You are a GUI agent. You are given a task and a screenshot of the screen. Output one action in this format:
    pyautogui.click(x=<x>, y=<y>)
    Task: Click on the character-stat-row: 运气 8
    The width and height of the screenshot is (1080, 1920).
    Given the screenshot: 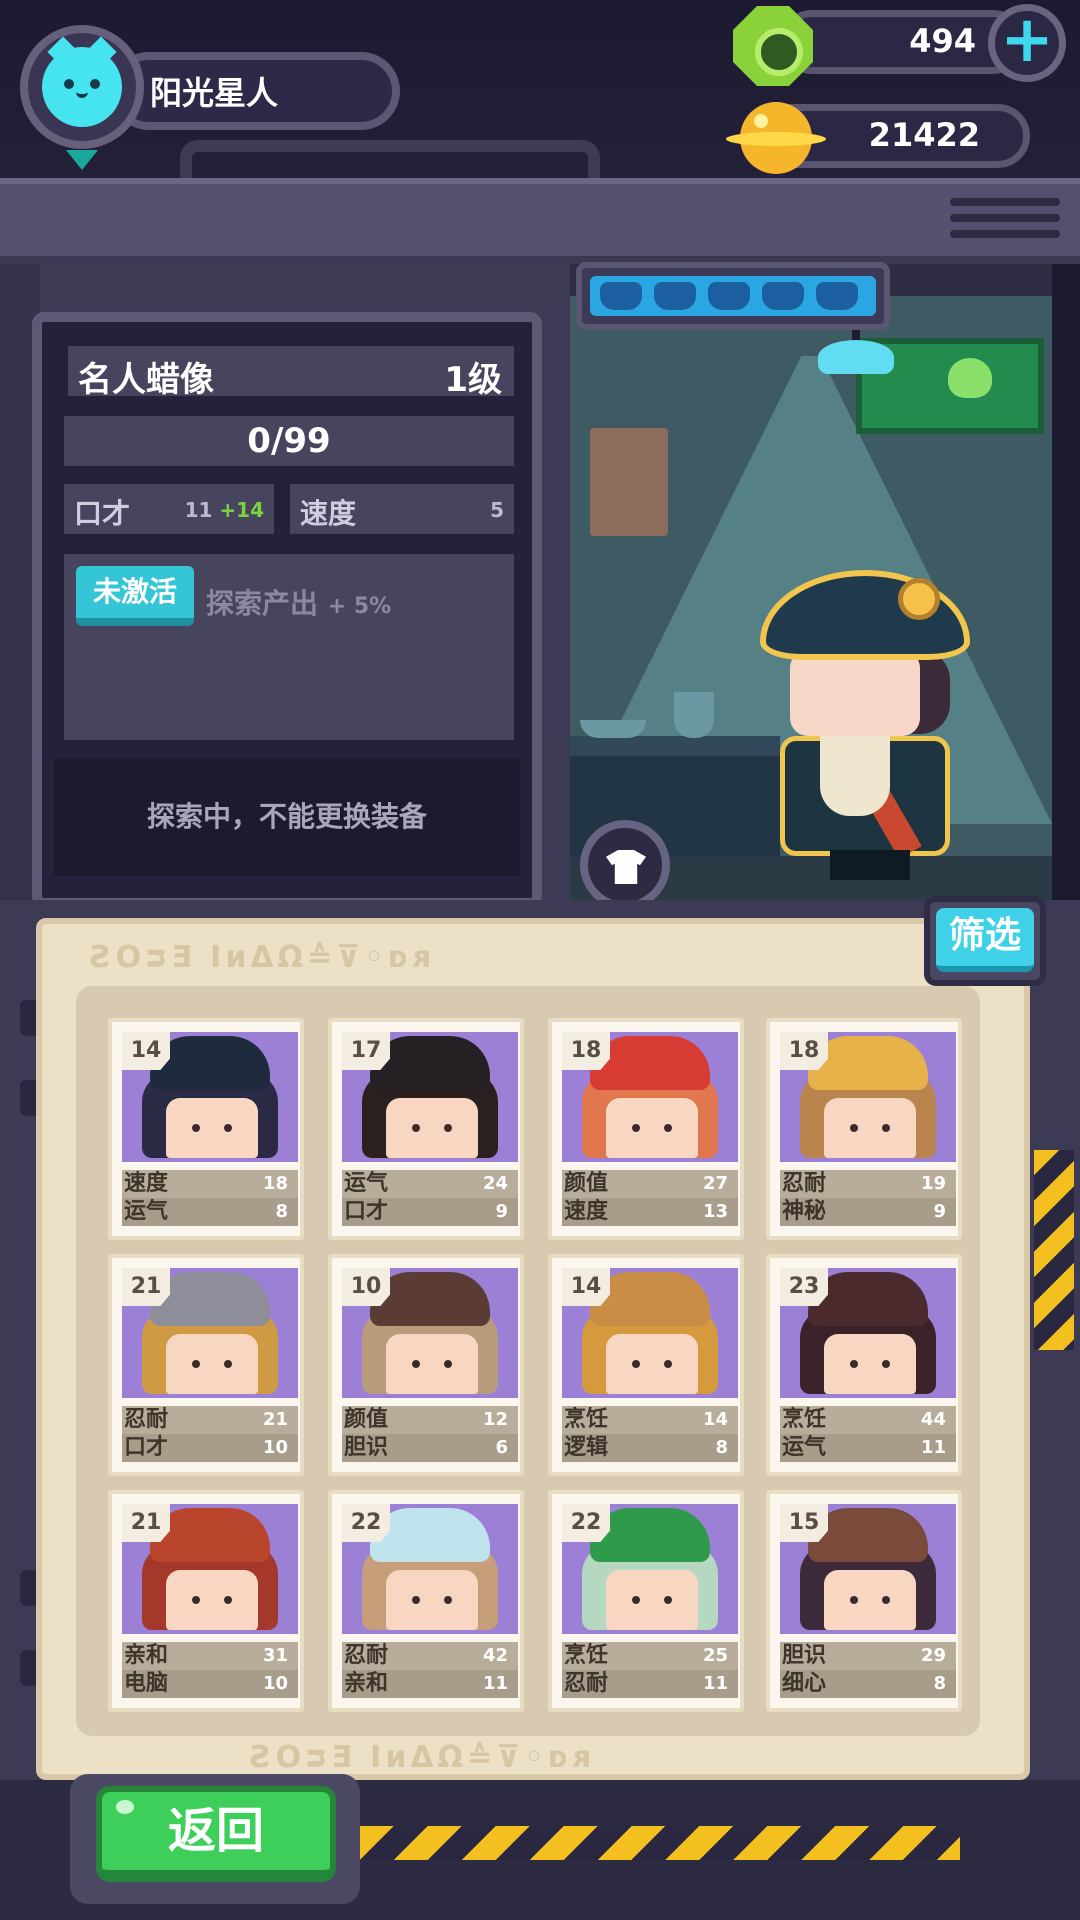 What is the action you would take?
    pyautogui.click(x=210, y=1212)
    